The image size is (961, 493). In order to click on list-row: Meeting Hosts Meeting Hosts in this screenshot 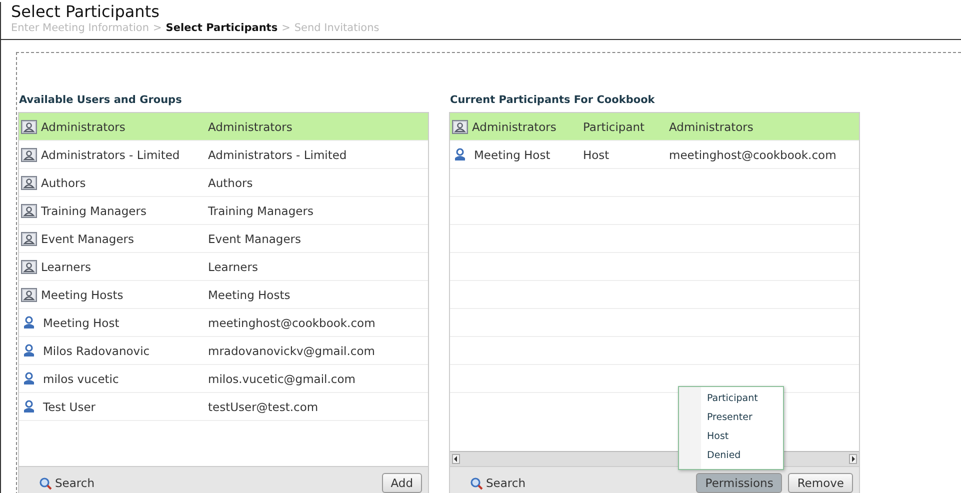, I will do `click(223, 295)`.